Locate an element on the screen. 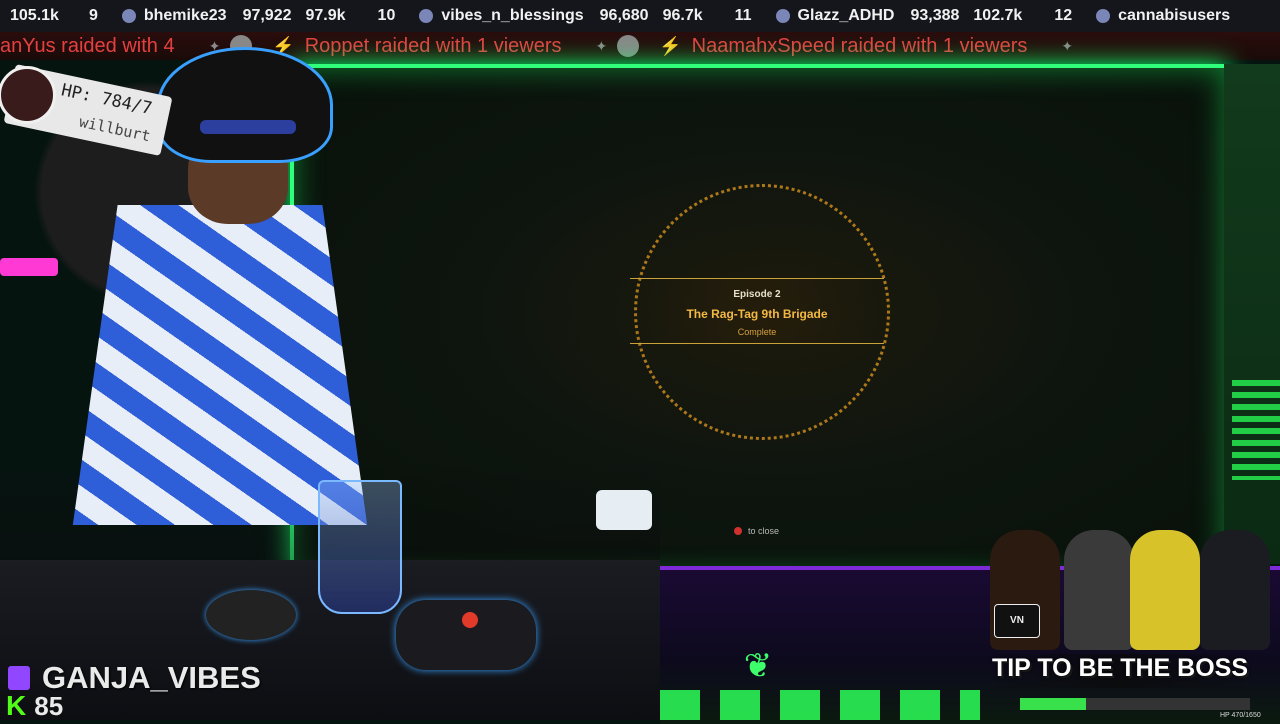  raid-text: NaamahxSpeed raided with 1 viewers is located at coordinates (859, 45).